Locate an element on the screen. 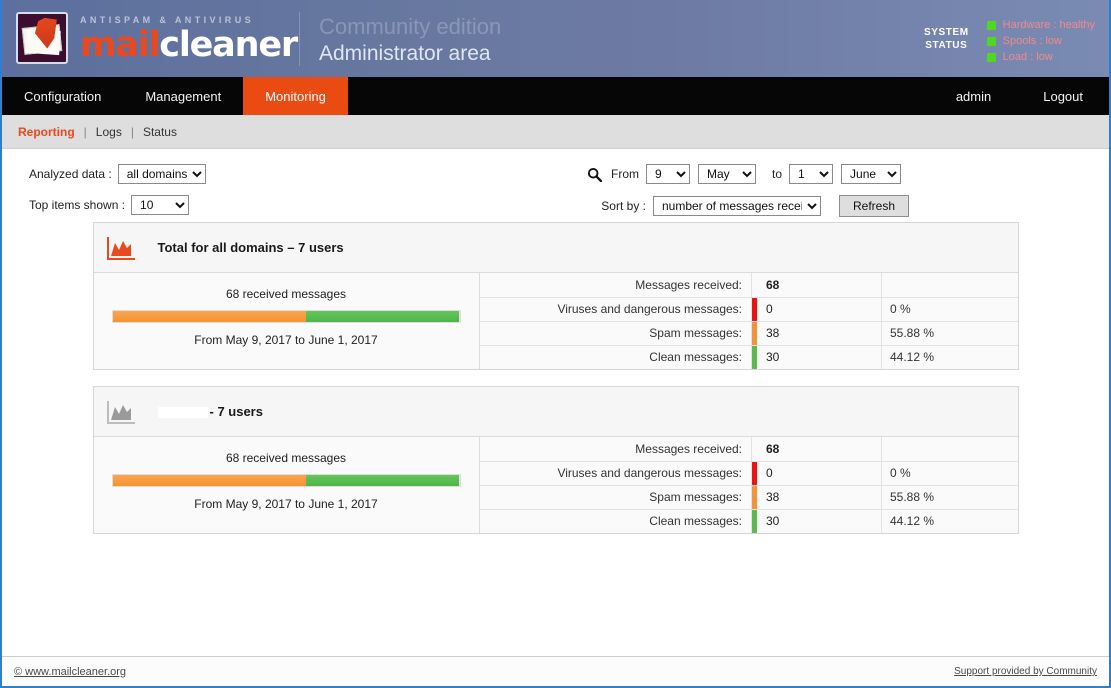 This screenshot has width=1111, height=688. stat-percent-clean: 44.12 % is located at coordinates (949, 357).